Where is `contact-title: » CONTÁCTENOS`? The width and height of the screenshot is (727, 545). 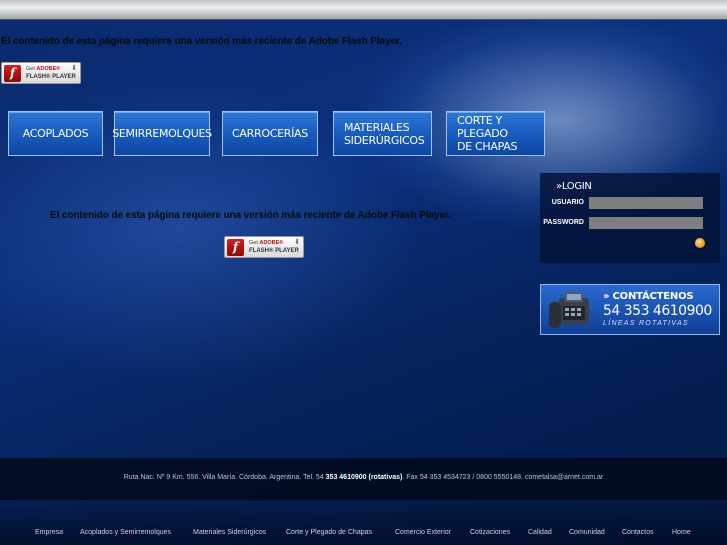
contact-title: » CONTÁCTENOS is located at coordinates (648, 296).